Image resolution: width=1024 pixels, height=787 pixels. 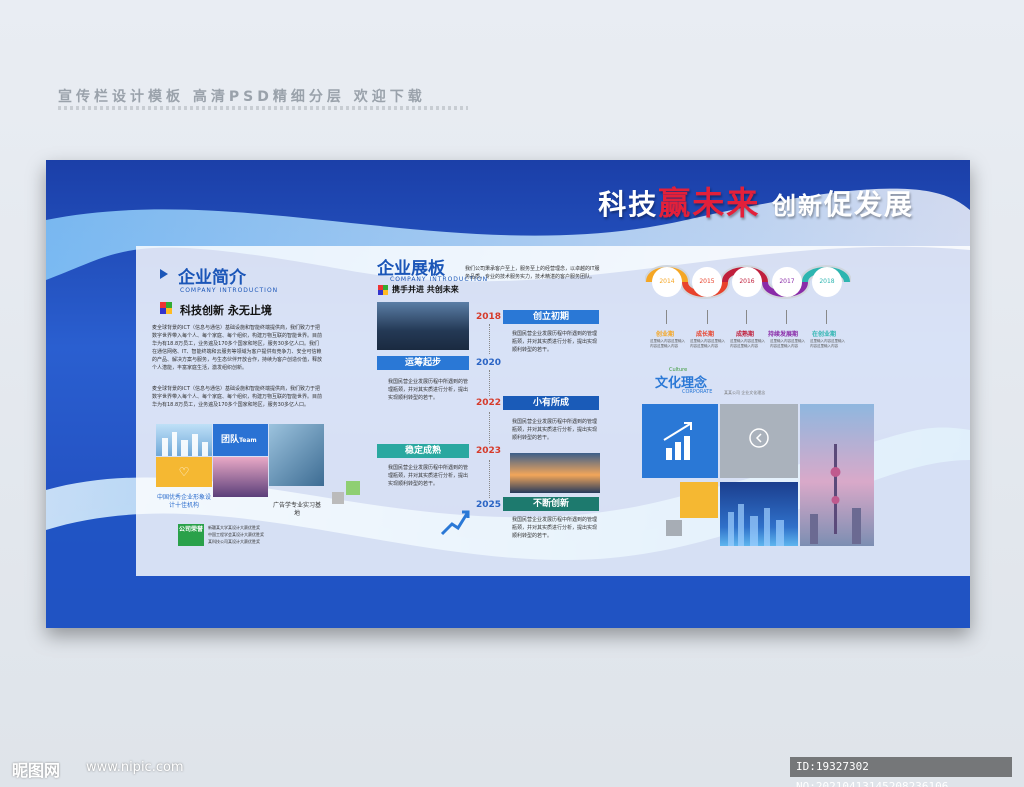 I want to click on sunset-sail-photo, so click(x=555, y=473).